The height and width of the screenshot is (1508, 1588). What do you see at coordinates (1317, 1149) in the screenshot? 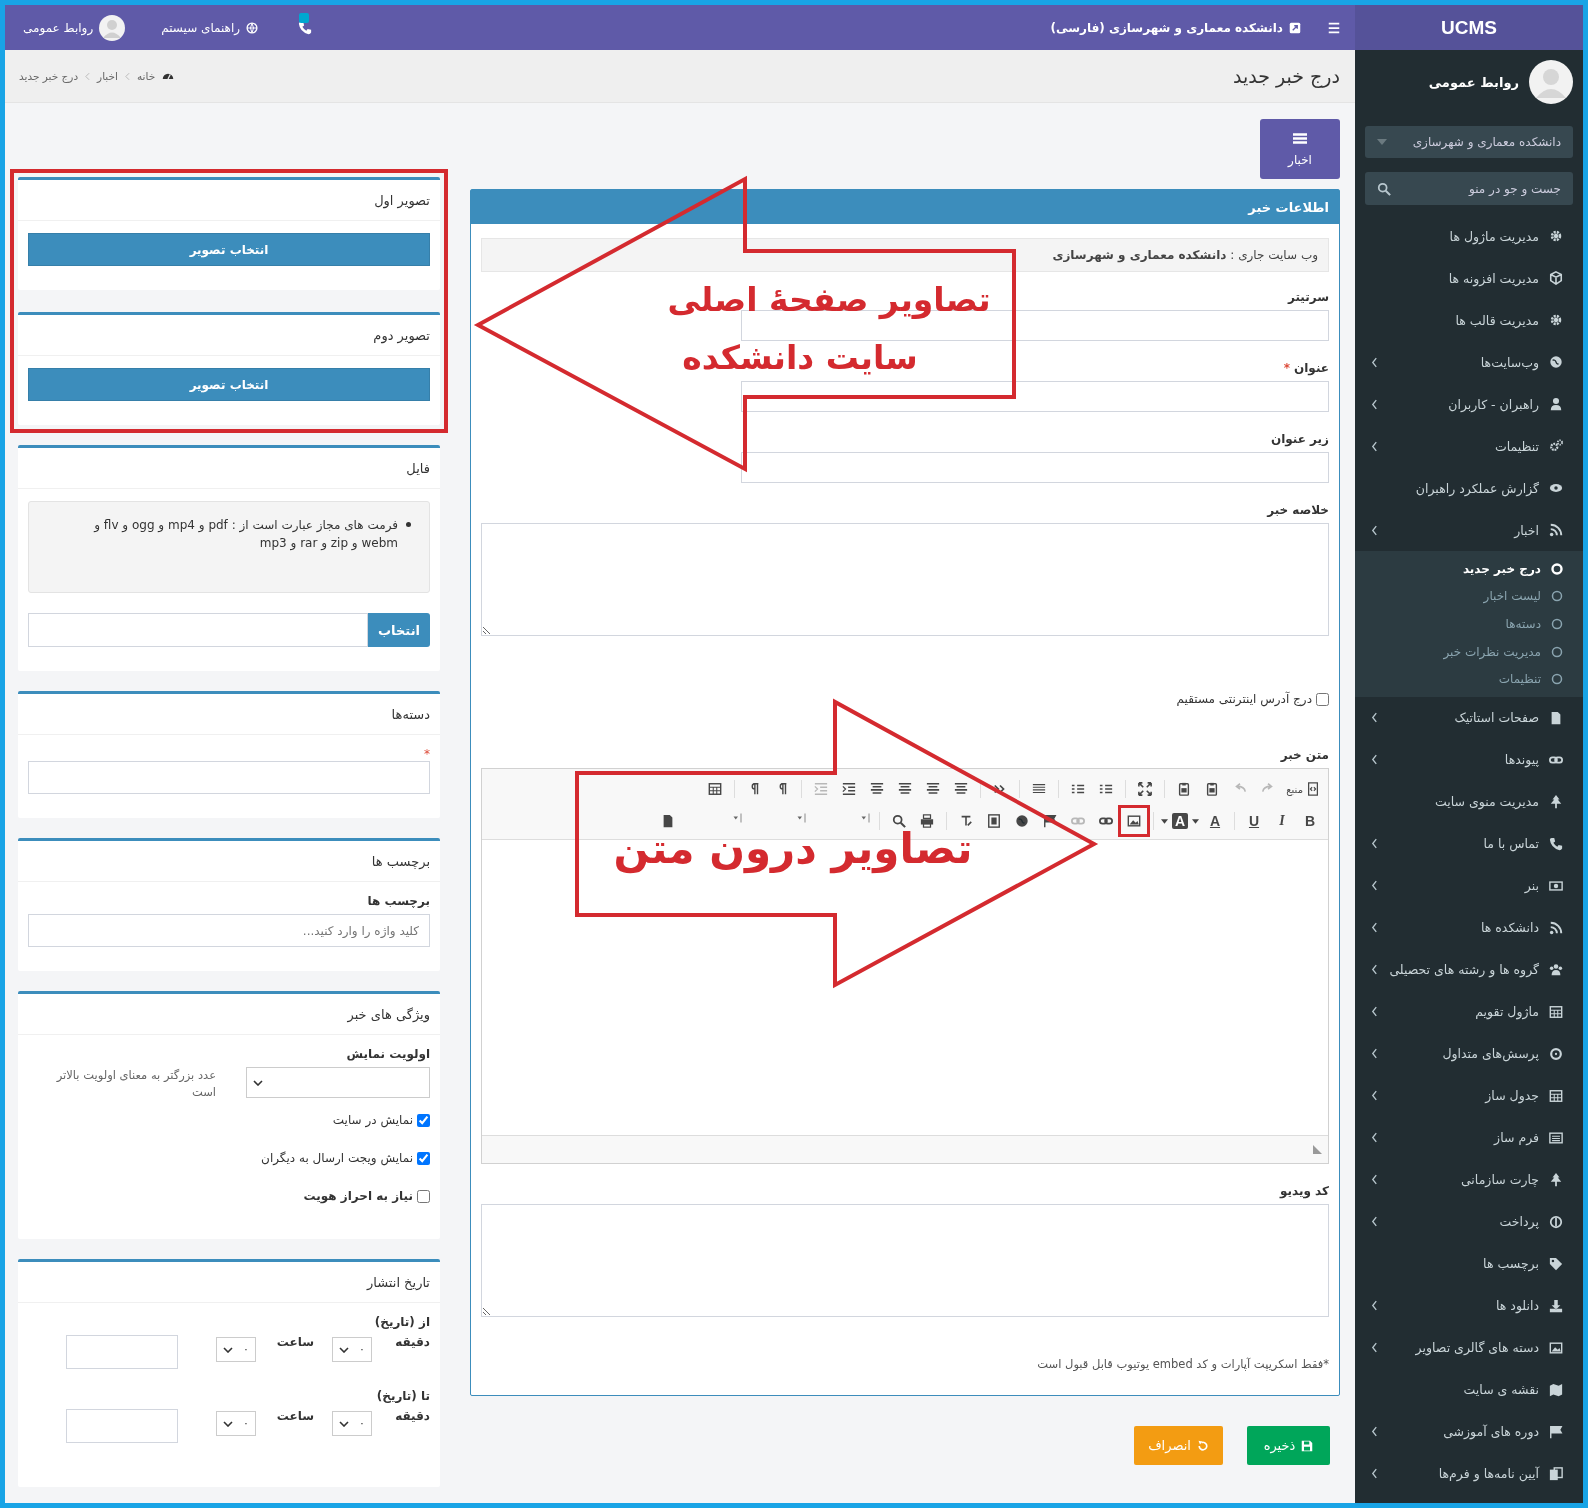
I see `resize-icon` at bounding box center [1317, 1149].